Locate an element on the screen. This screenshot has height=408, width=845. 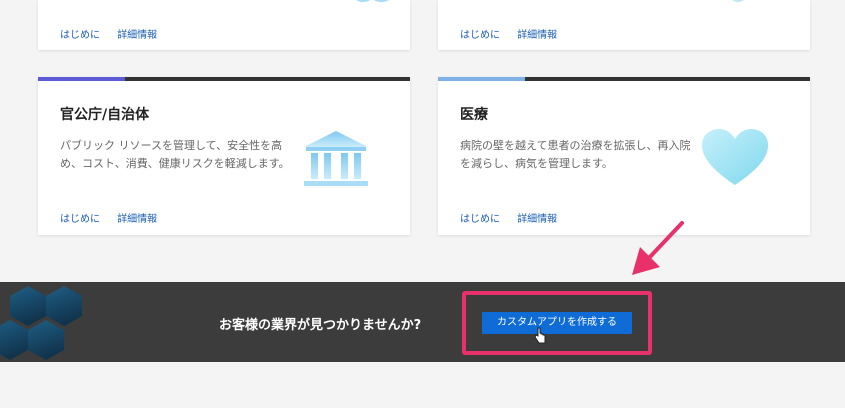
card-title: 医療 is located at coordinates (474, 115).